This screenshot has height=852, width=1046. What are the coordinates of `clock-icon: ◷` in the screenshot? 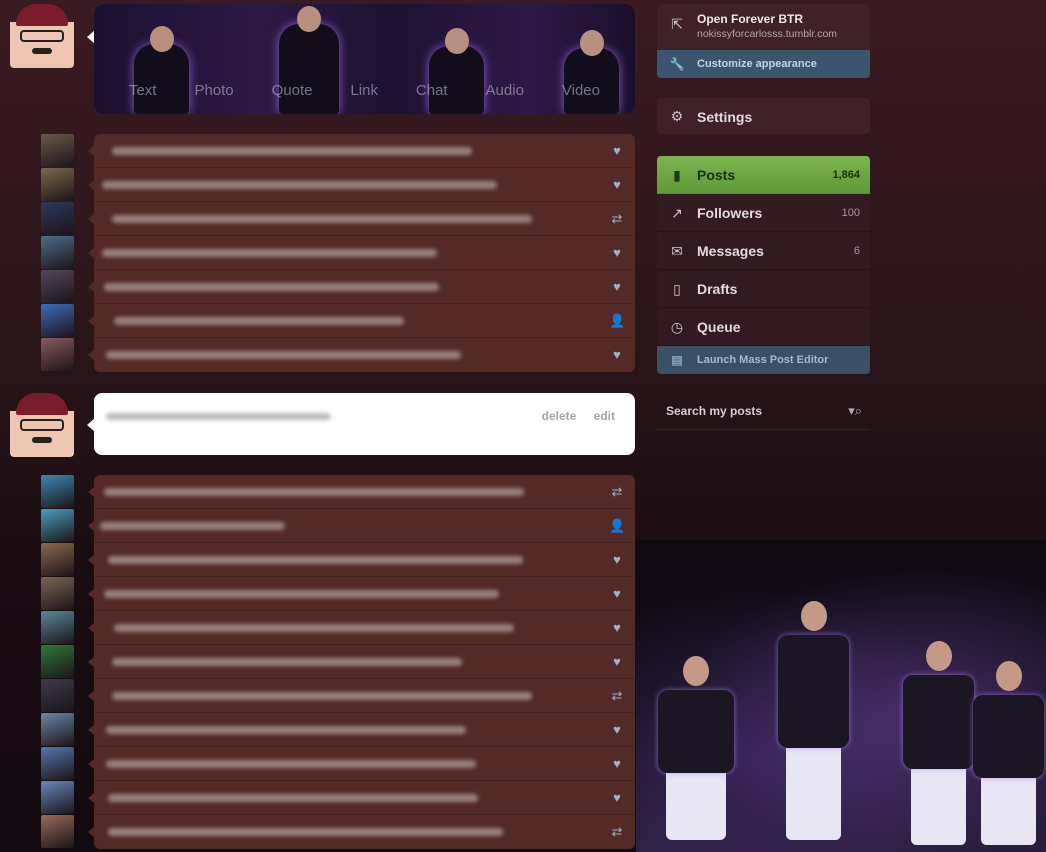 It's located at (677, 327).